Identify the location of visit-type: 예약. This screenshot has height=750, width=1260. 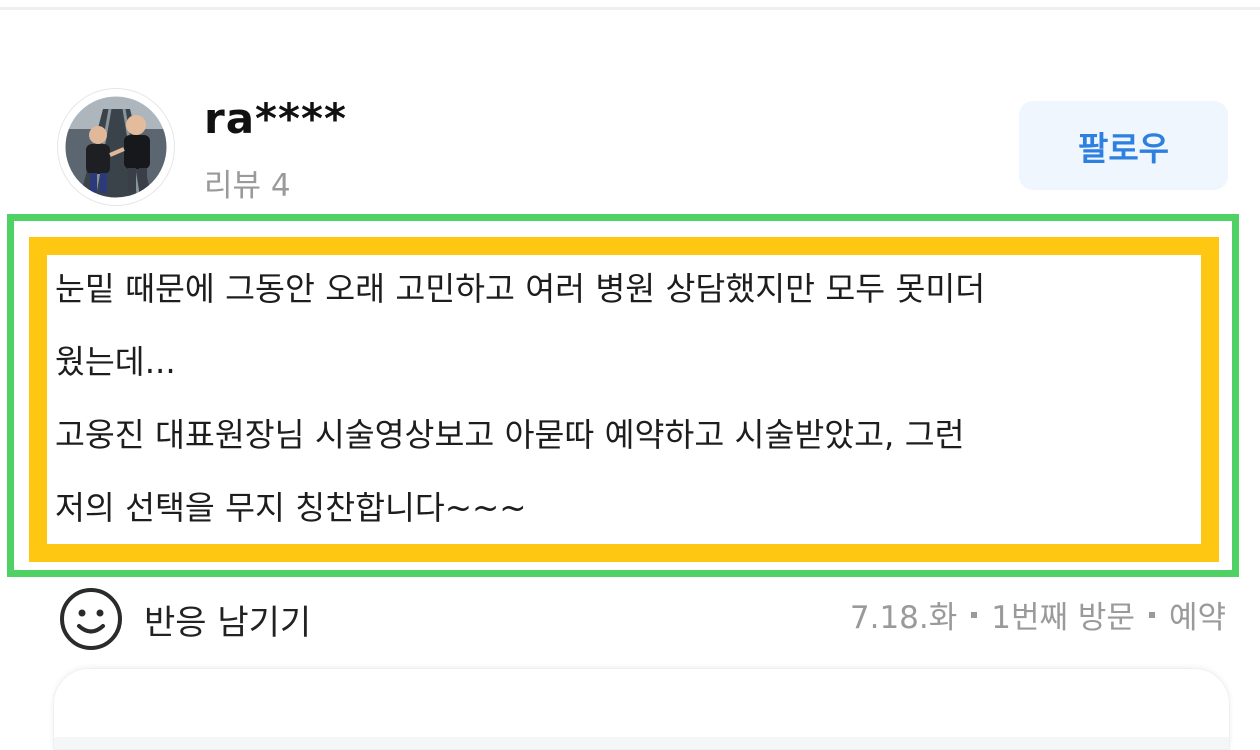
(1197, 618).